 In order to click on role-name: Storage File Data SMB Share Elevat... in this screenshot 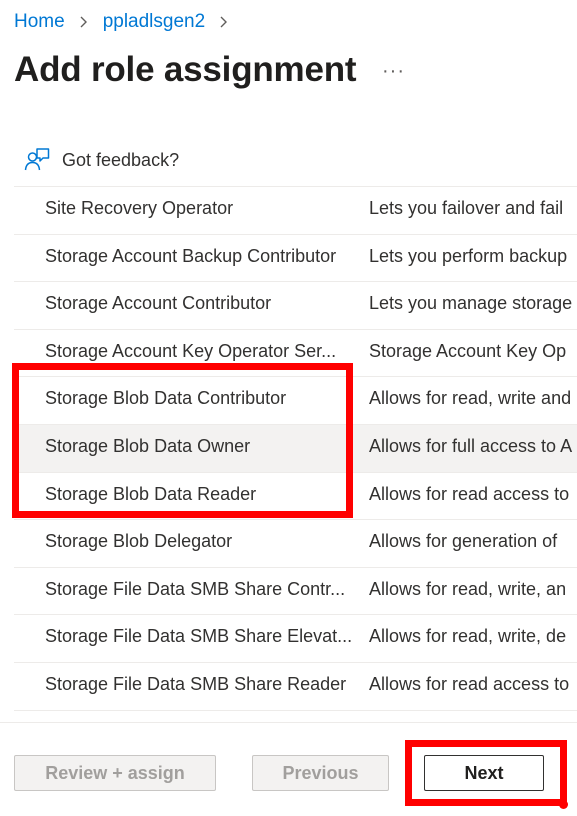, I will do `click(199, 636)`.